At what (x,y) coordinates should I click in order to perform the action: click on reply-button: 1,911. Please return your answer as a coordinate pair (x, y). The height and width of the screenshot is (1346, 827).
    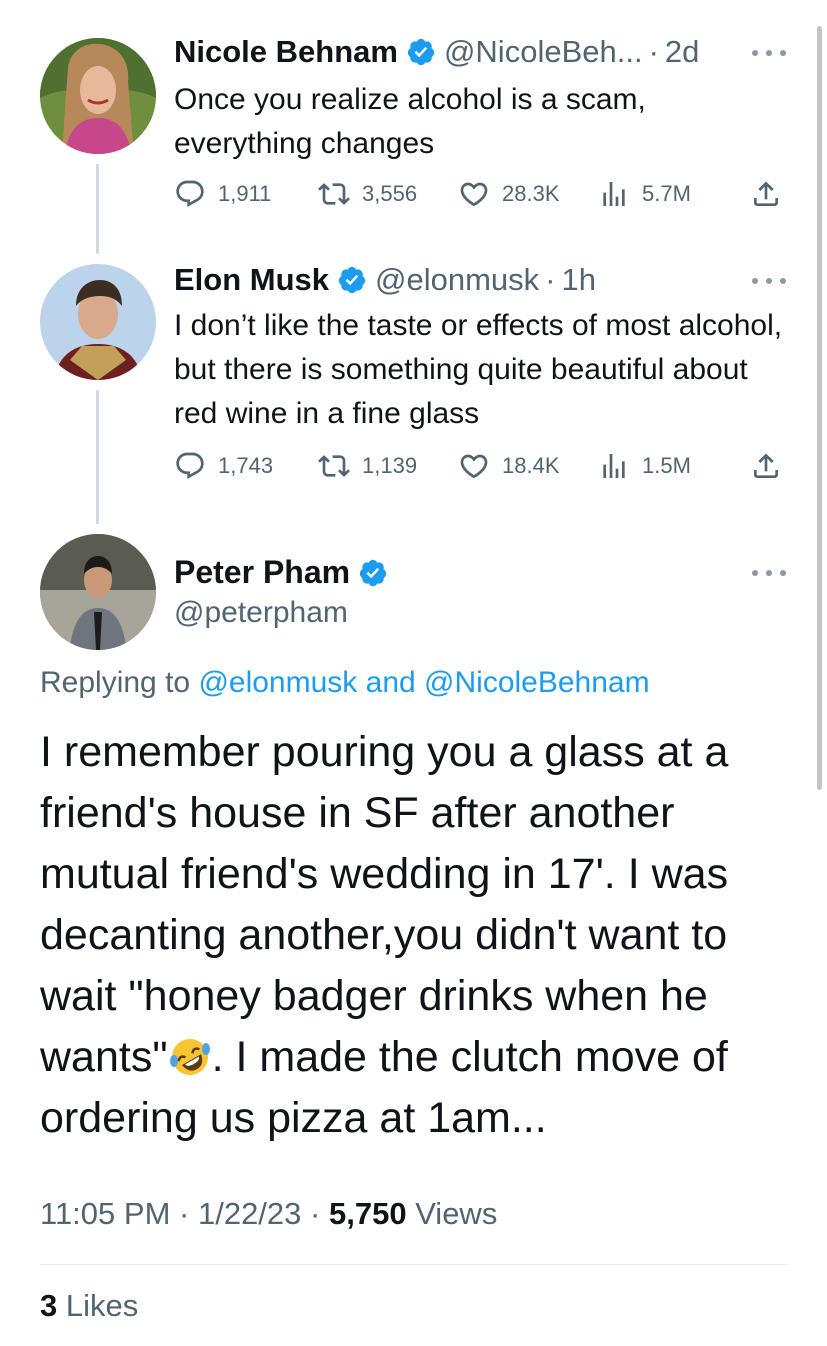
    Looking at the image, I should click on (222, 194).